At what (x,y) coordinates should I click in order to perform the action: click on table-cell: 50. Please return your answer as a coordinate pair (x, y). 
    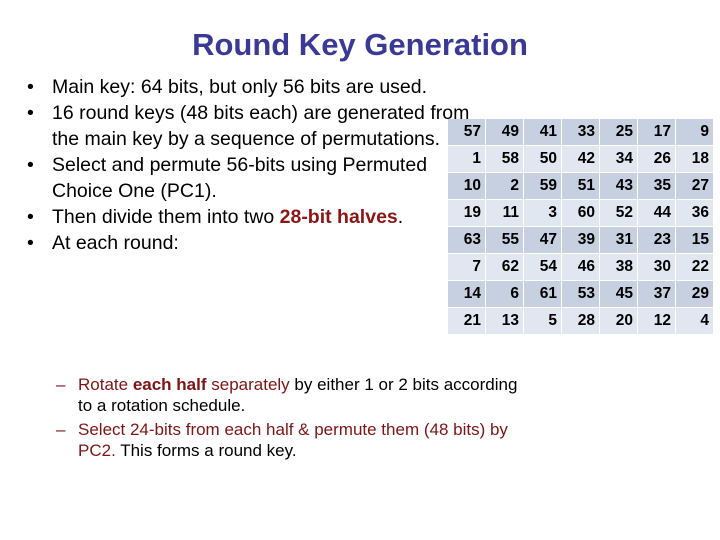
    Looking at the image, I should click on (542, 159).